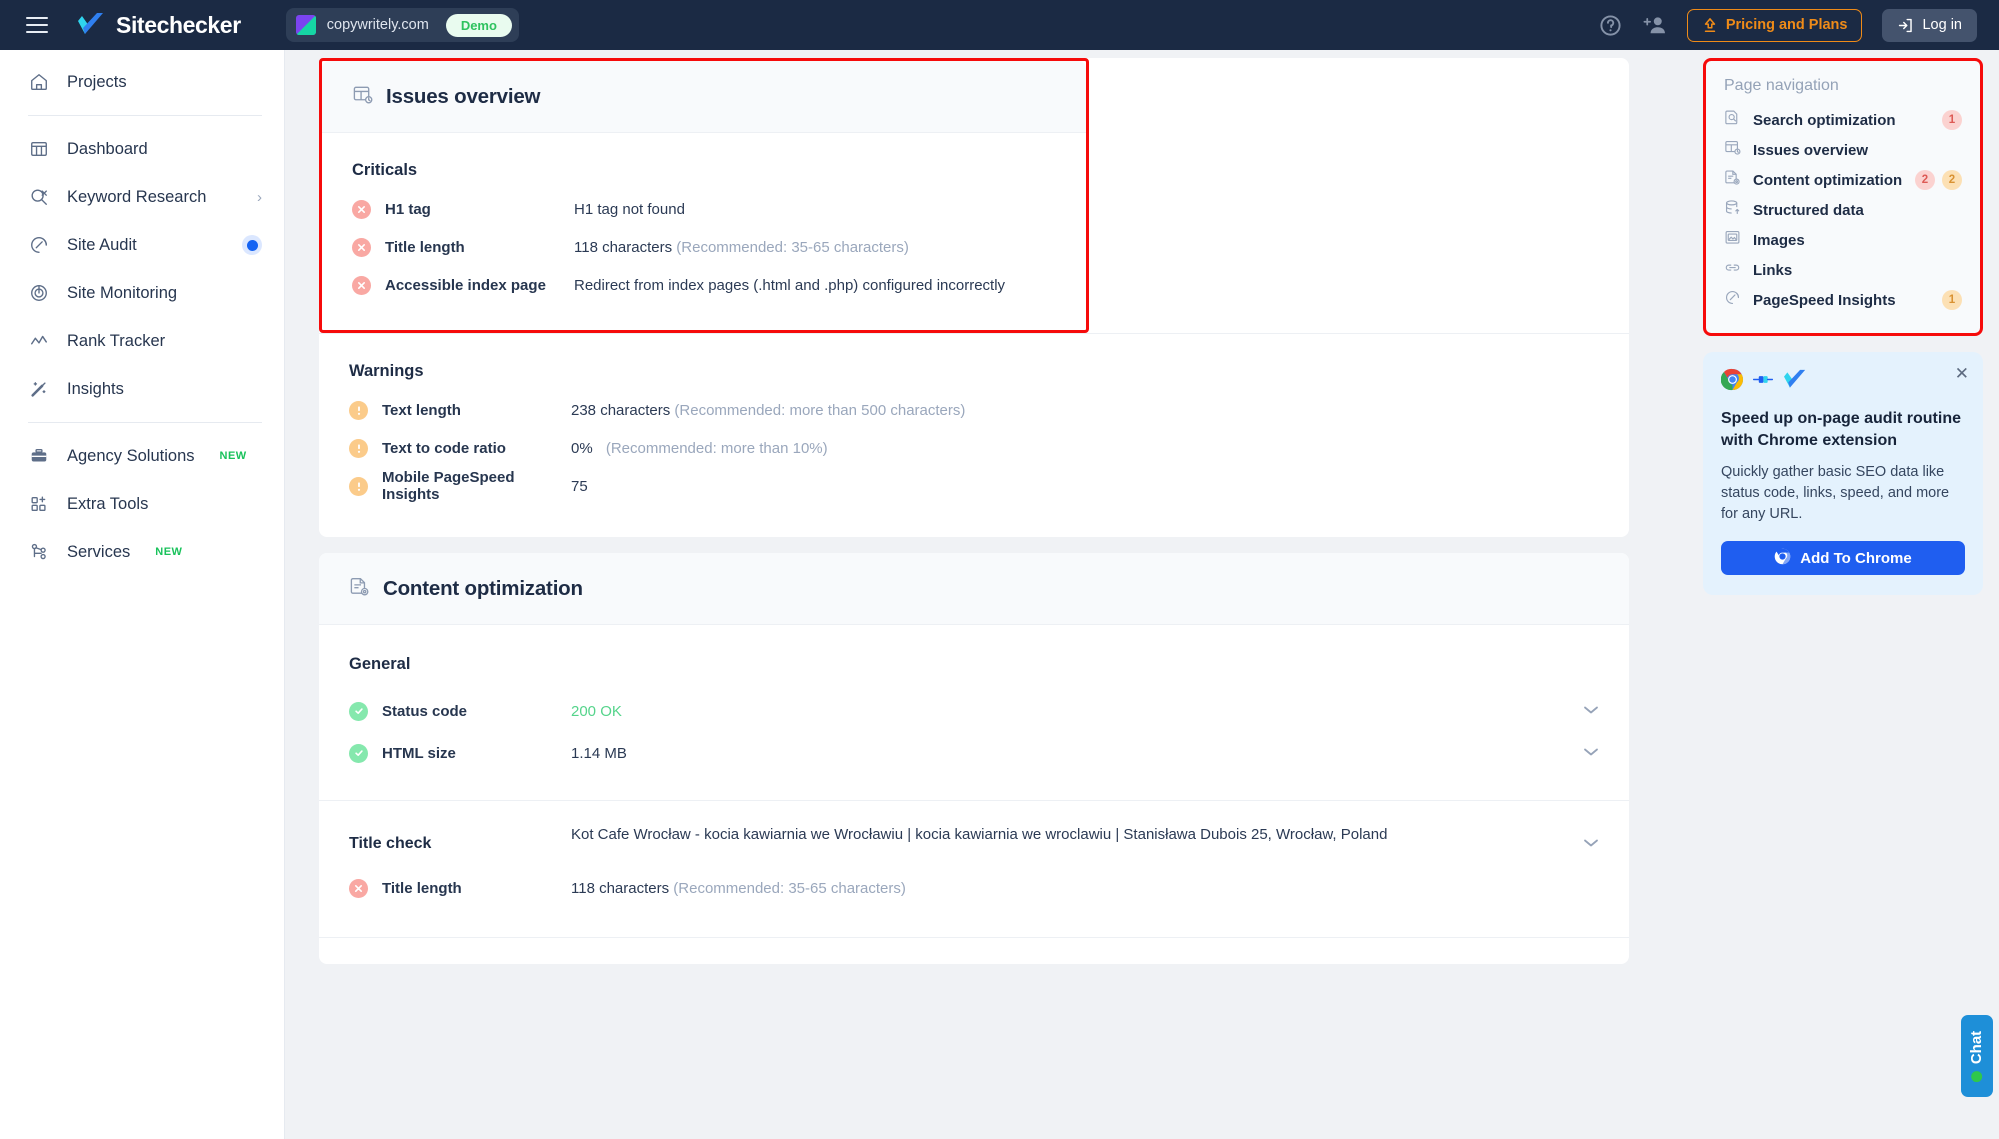 Image resolution: width=1999 pixels, height=1139 pixels. What do you see at coordinates (582, 448) in the screenshot?
I see `issue-value: 0%` at bounding box center [582, 448].